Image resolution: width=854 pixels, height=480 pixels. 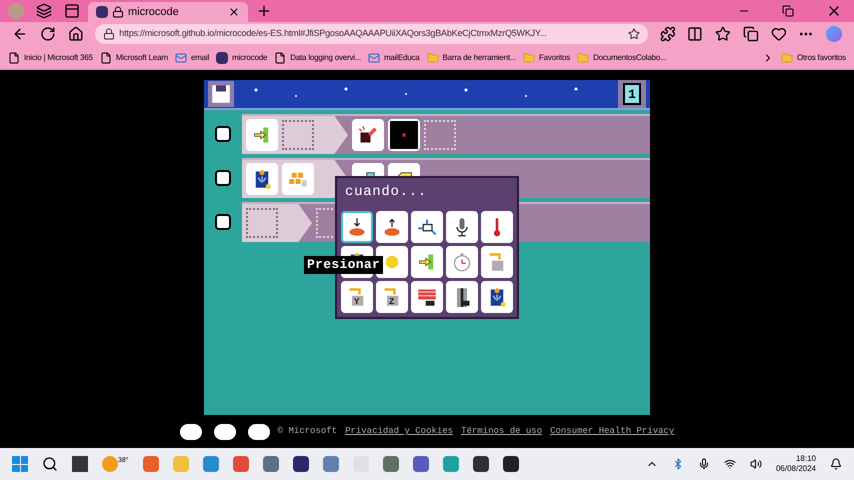 What do you see at coordinates (357, 302) in the screenshot?
I see `axis-label: Y` at bounding box center [357, 302].